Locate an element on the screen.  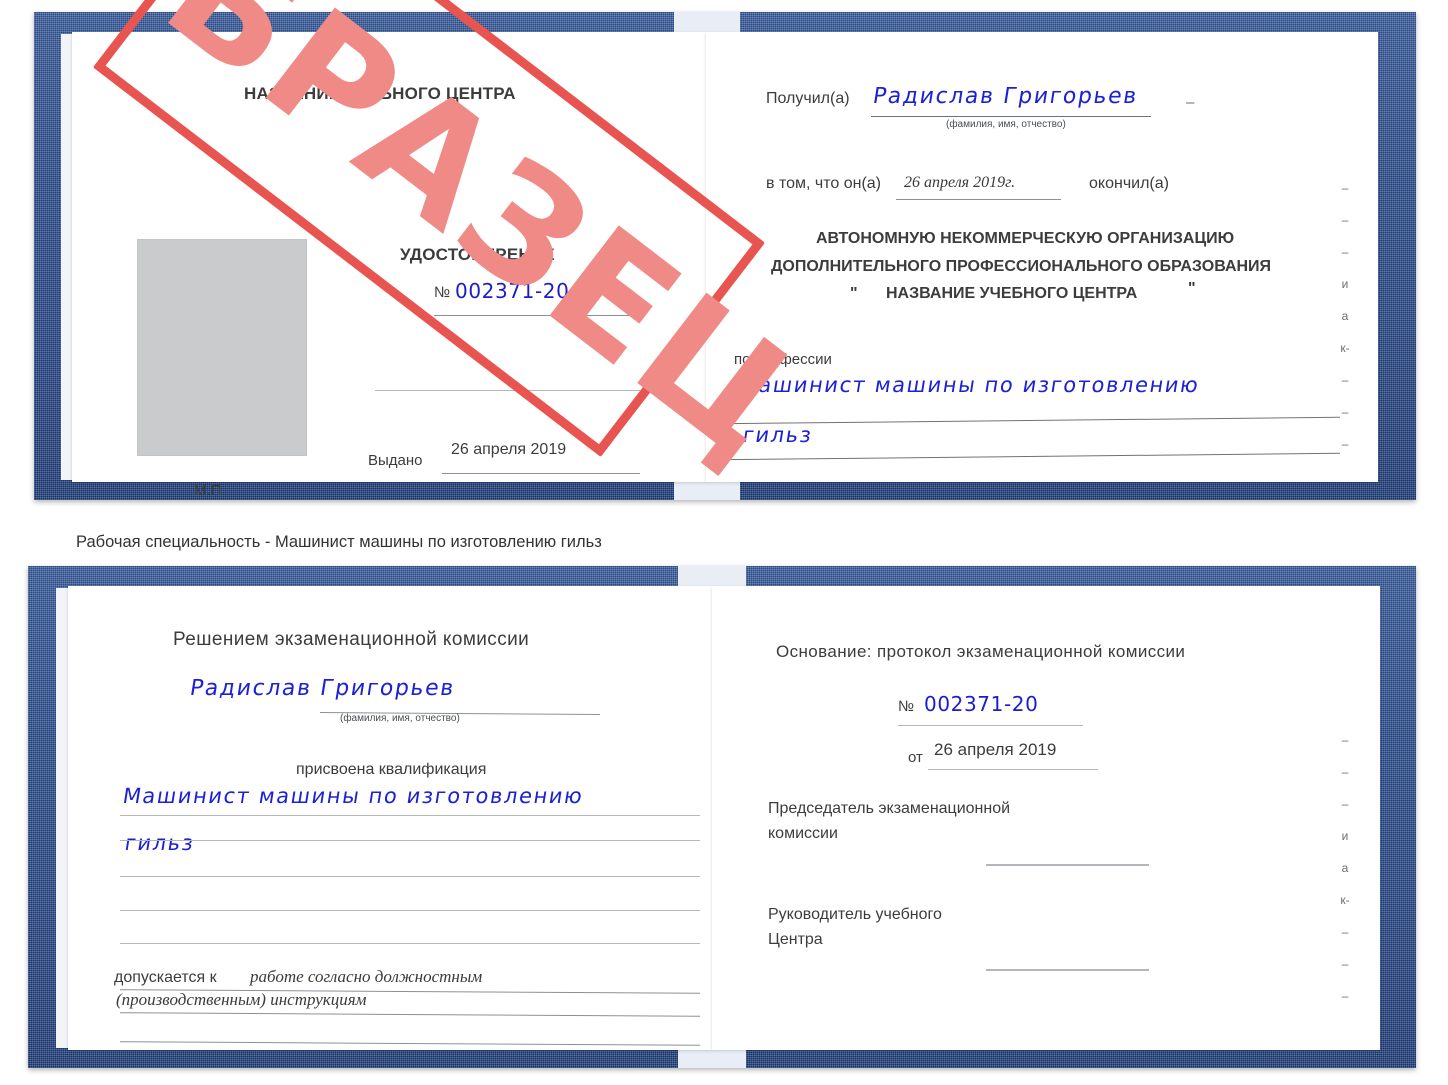
edge-glyph-column-bottom: – – – и а к- – – – is located at coordinates (1345, 868).